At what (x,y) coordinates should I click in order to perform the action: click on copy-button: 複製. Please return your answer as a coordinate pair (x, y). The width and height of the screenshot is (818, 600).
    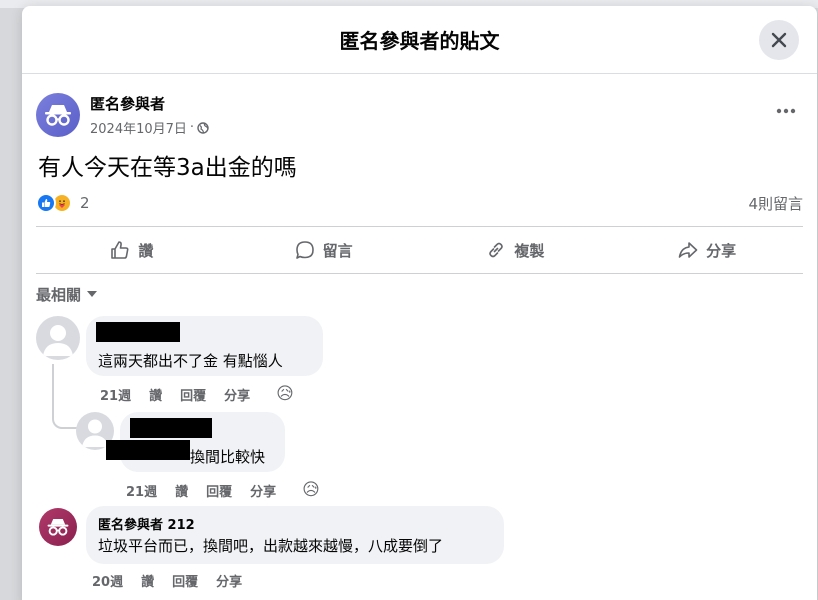
    Looking at the image, I should click on (516, 250).